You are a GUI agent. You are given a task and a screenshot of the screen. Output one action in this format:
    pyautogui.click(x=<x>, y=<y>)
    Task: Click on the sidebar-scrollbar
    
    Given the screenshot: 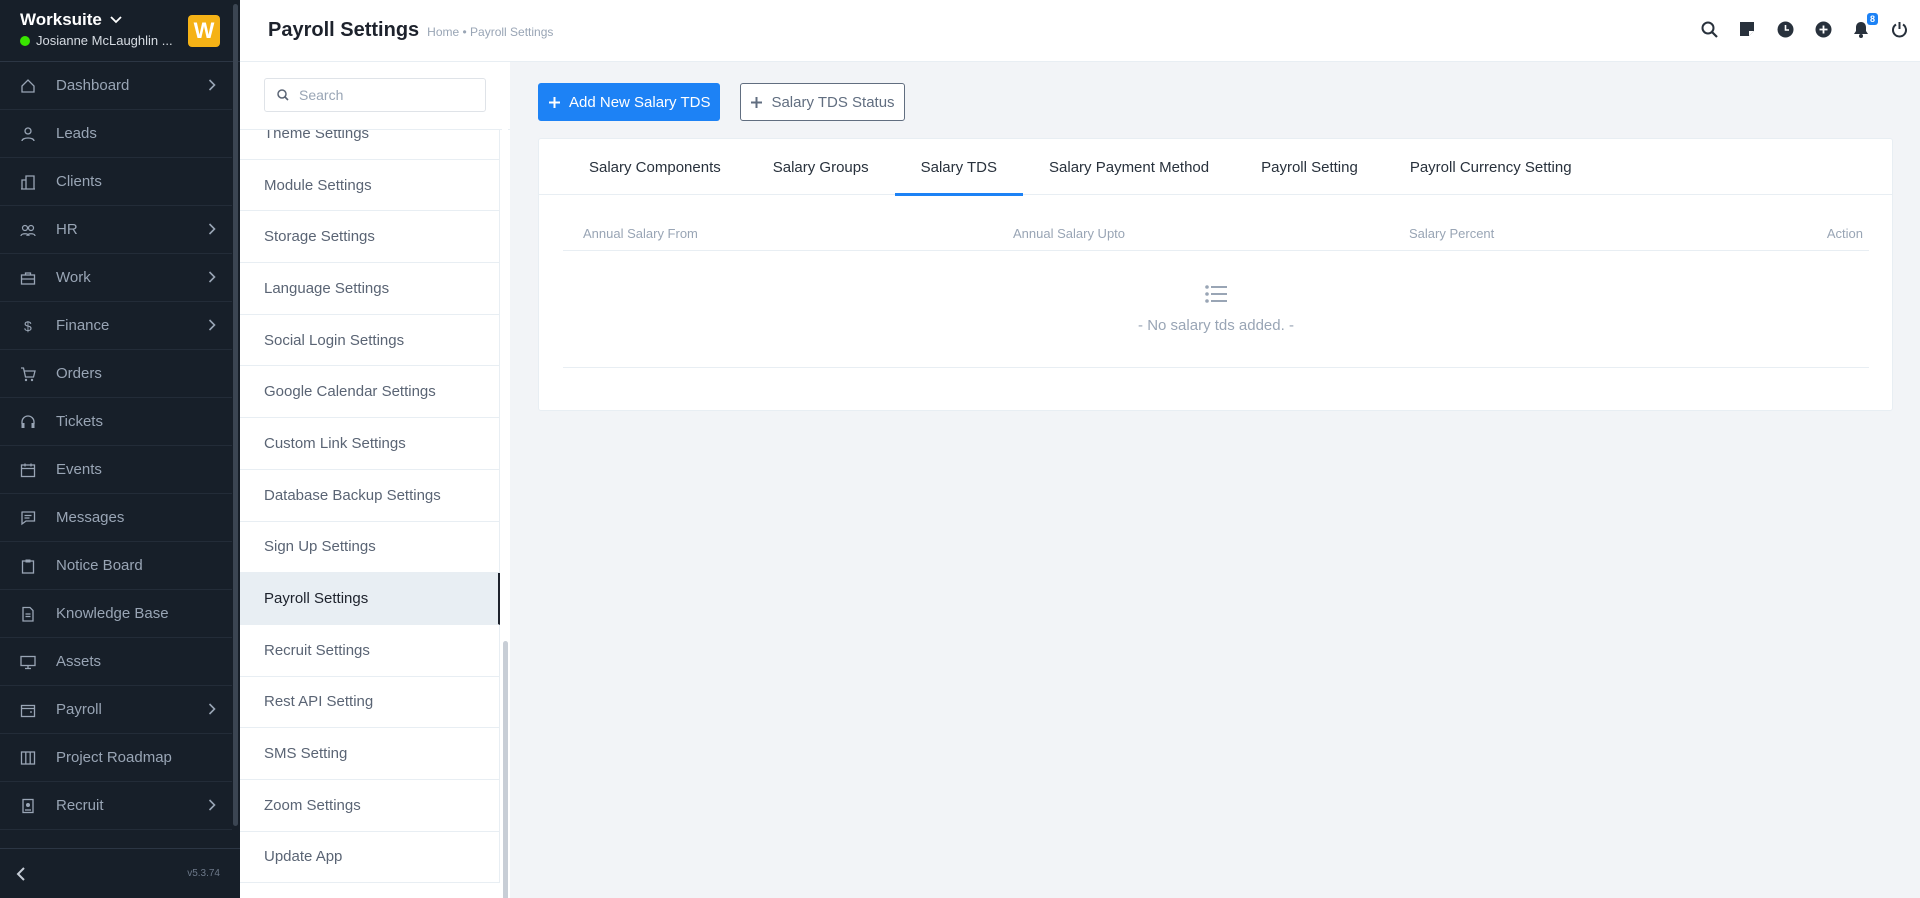 What is the action you would take?
    pyautogui.click(x=235, y=415)
    